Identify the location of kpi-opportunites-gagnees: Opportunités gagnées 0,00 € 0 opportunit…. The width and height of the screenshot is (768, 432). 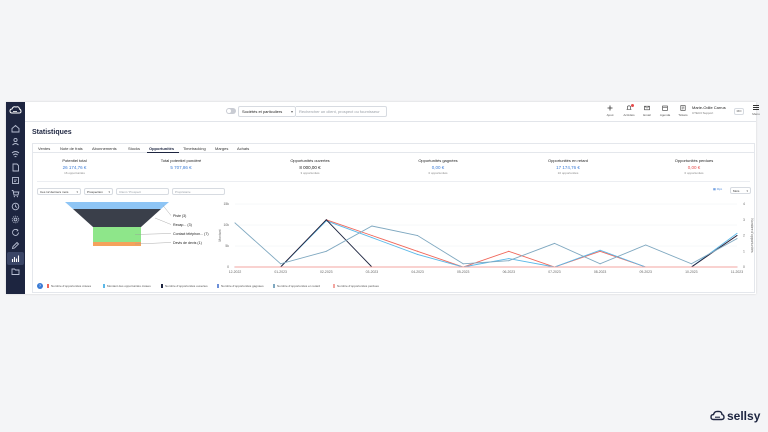
(438, 166).